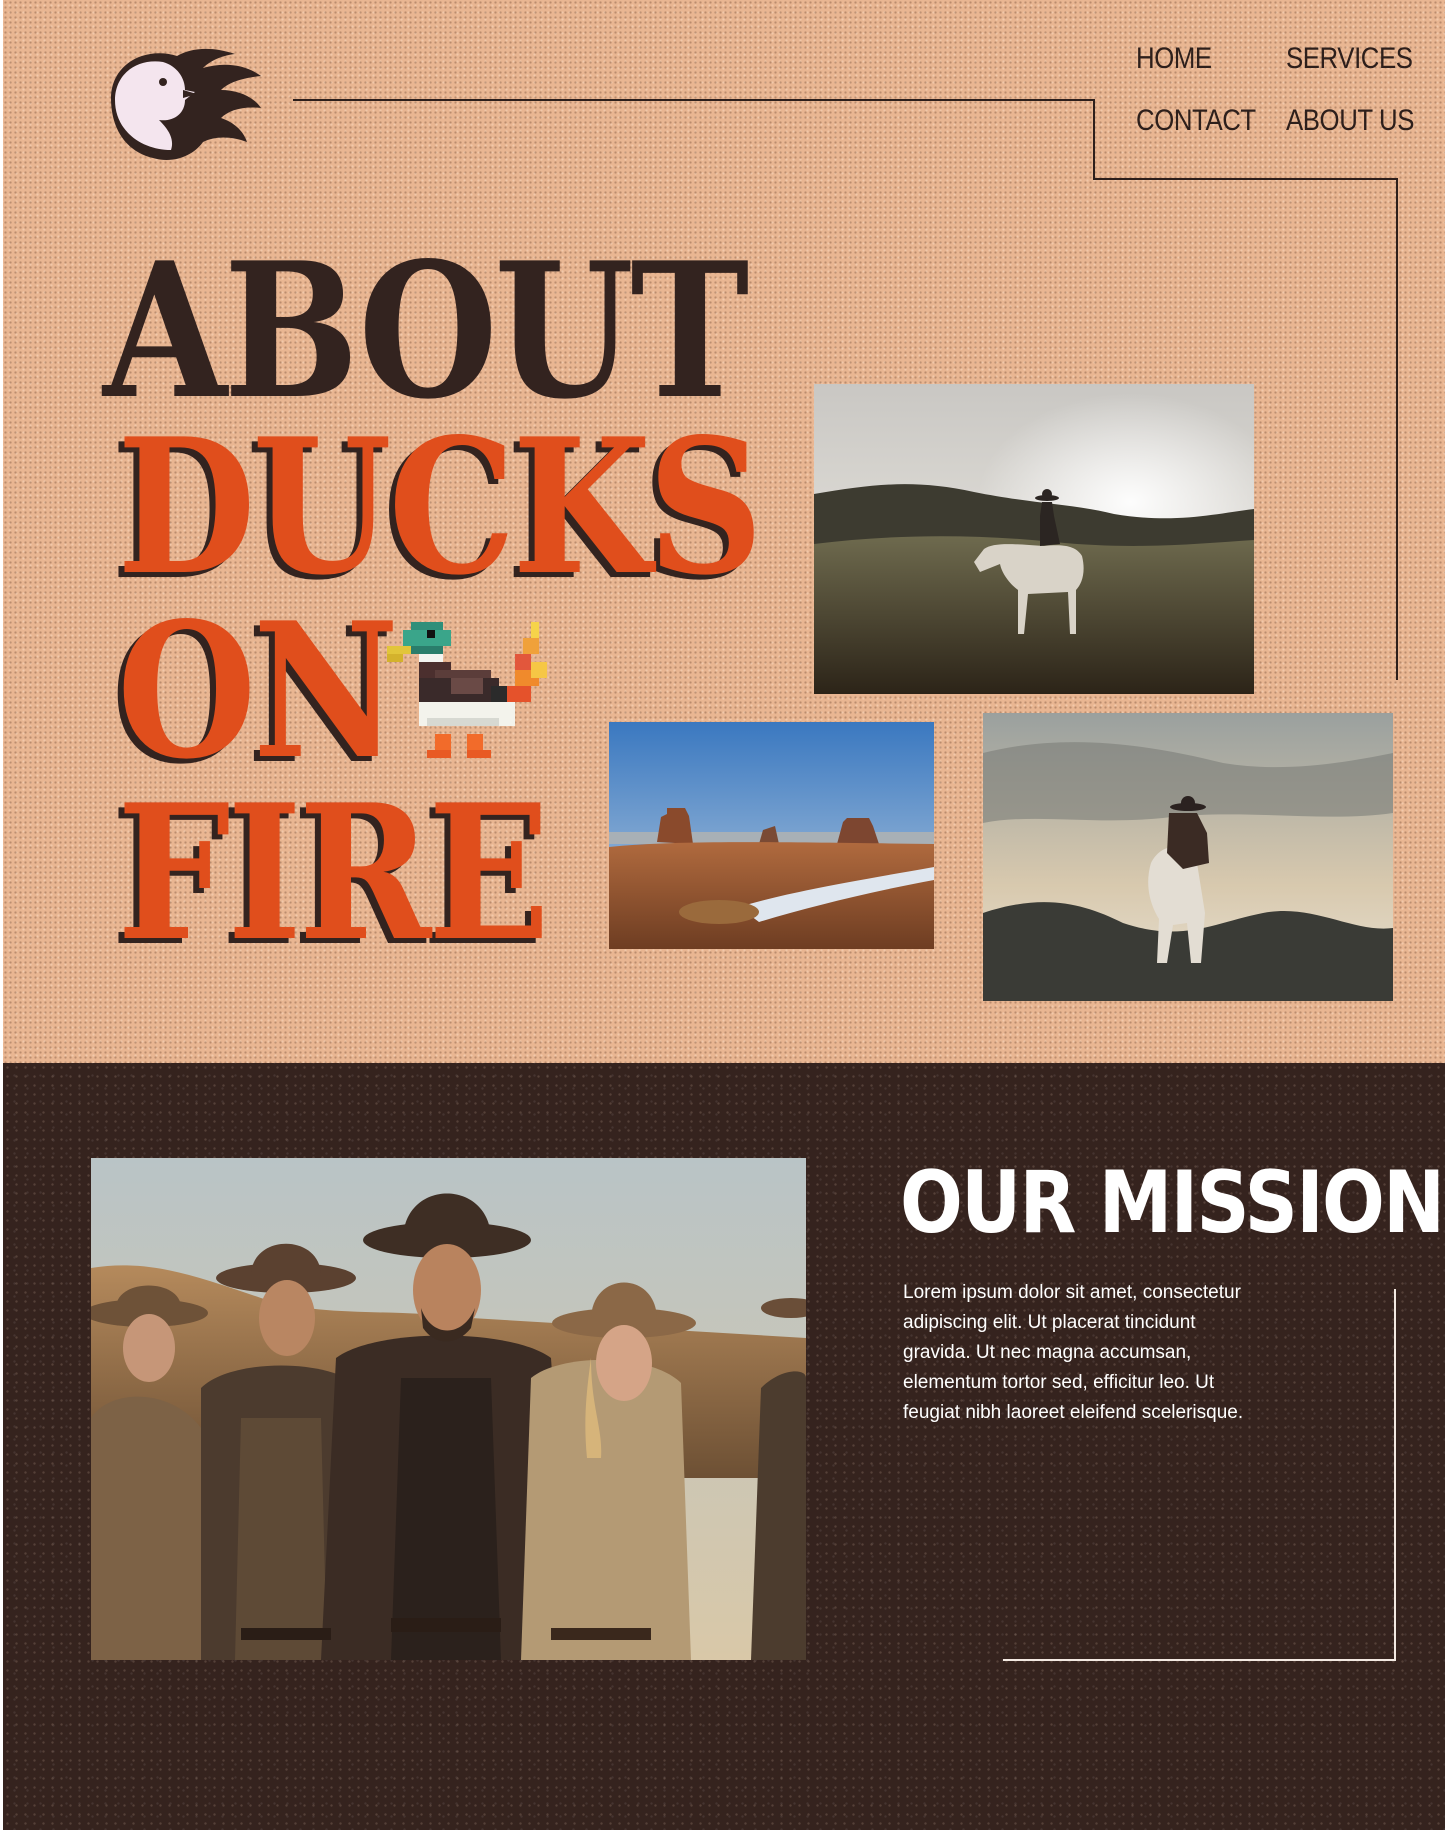 The width and height of the screenshot is (1448, 1834). Describe the element at coordinates (448, 1409) in the screenshot. I see `photo-cowboy-group` at that location.